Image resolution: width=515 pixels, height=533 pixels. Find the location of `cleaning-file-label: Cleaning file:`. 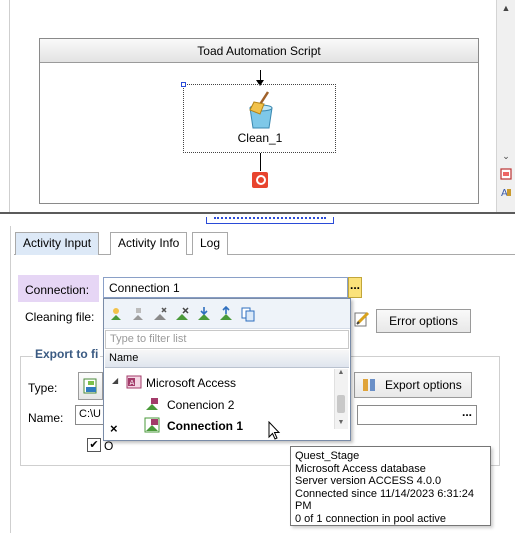

cleaning-file-label: Cleaning file: is located at coordinates (60, 317).